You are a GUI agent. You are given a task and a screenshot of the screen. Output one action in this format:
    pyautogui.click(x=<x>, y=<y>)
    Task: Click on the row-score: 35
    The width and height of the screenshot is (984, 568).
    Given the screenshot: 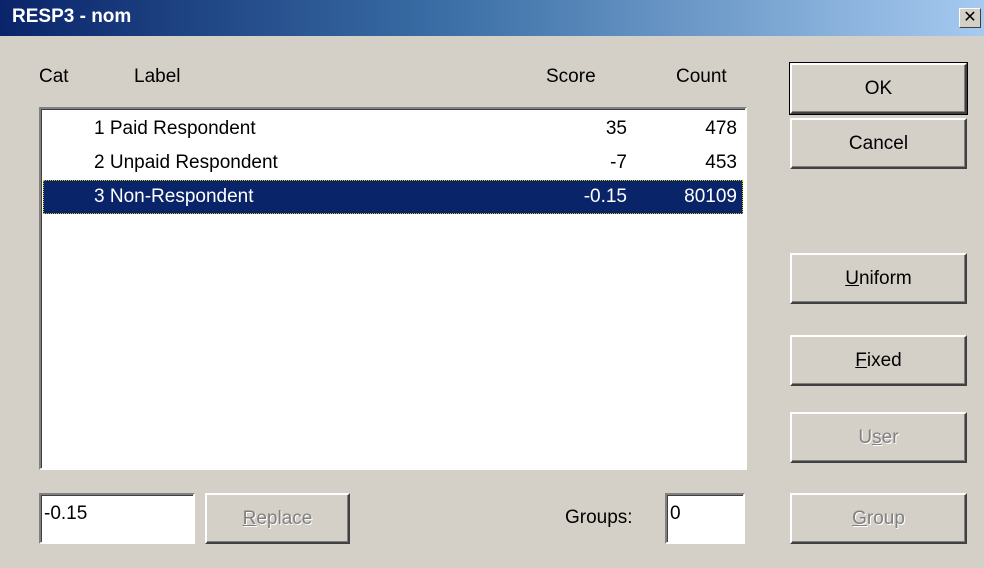 What is the action you would take?
    pyautogui.click(x=616, y=128)
    